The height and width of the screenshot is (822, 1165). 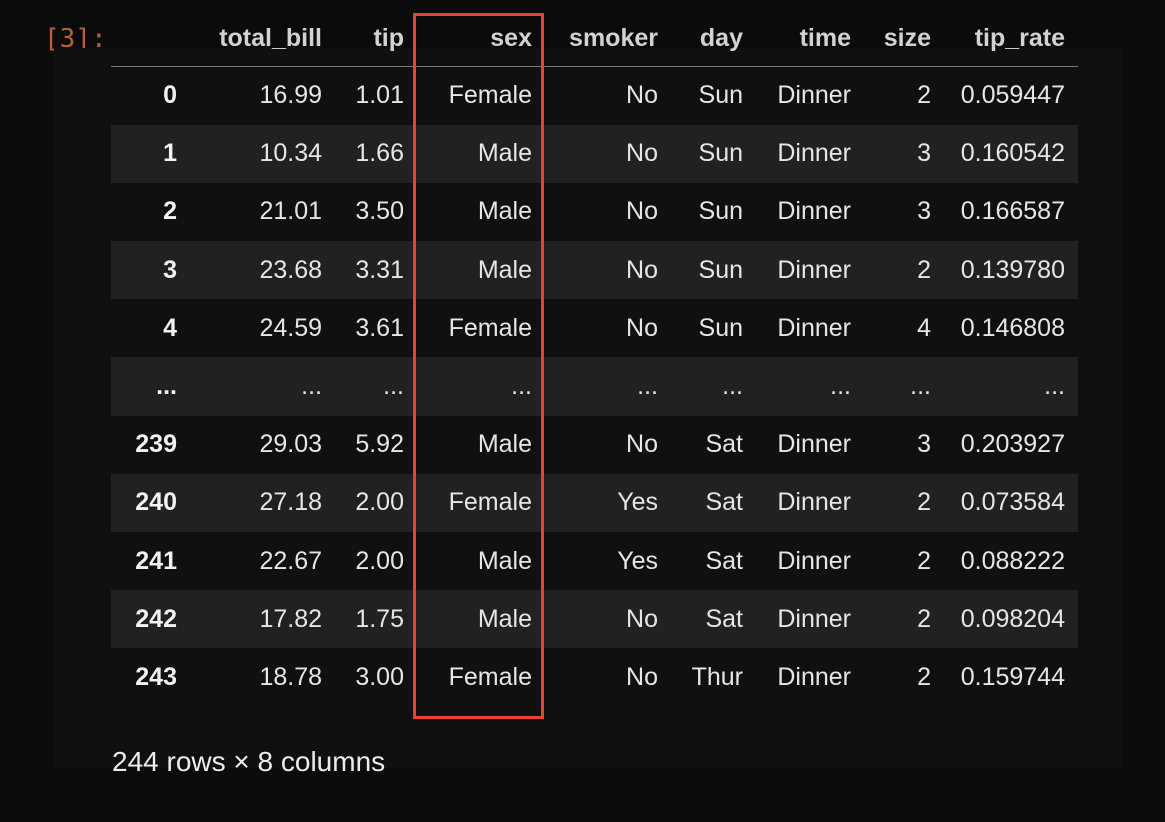 I want to click on table-row: 243 18.78 3.00 Female No Thur Dinner 2 0.159744, so click(x=594, y=677).